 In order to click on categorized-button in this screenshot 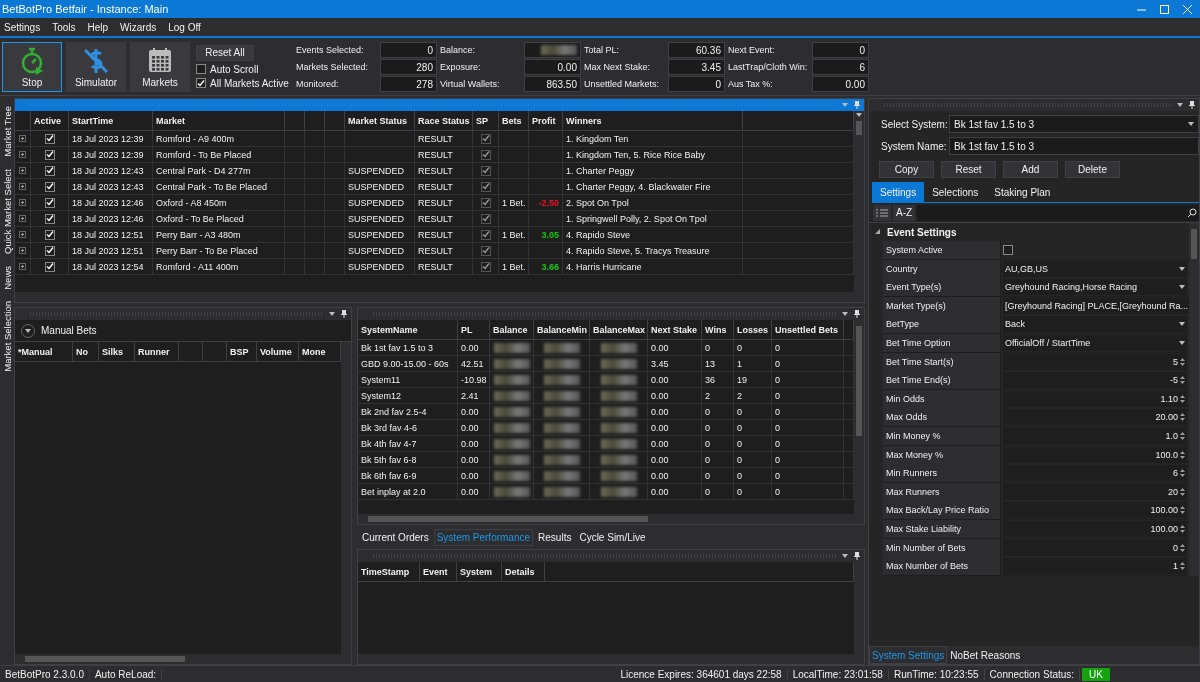, I will do `click(882, 212)`.